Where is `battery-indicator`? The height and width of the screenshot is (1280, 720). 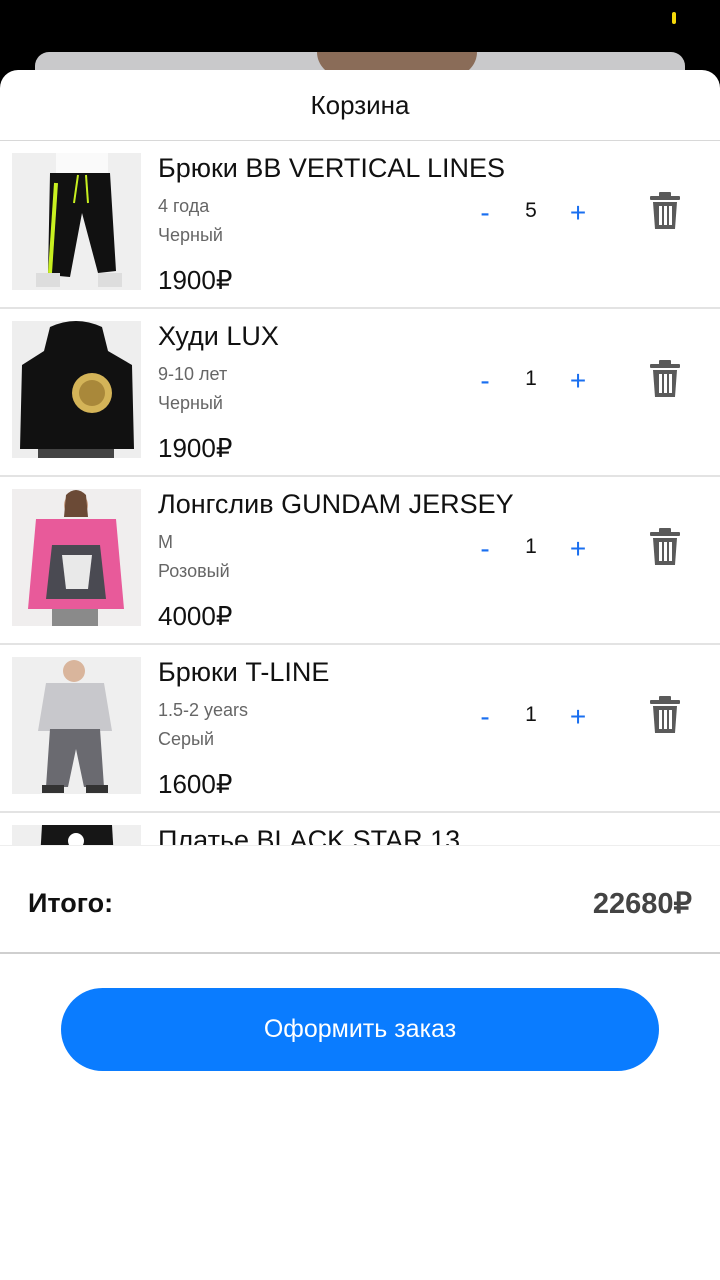 battery-indicator is located at coordinates (674, 18).